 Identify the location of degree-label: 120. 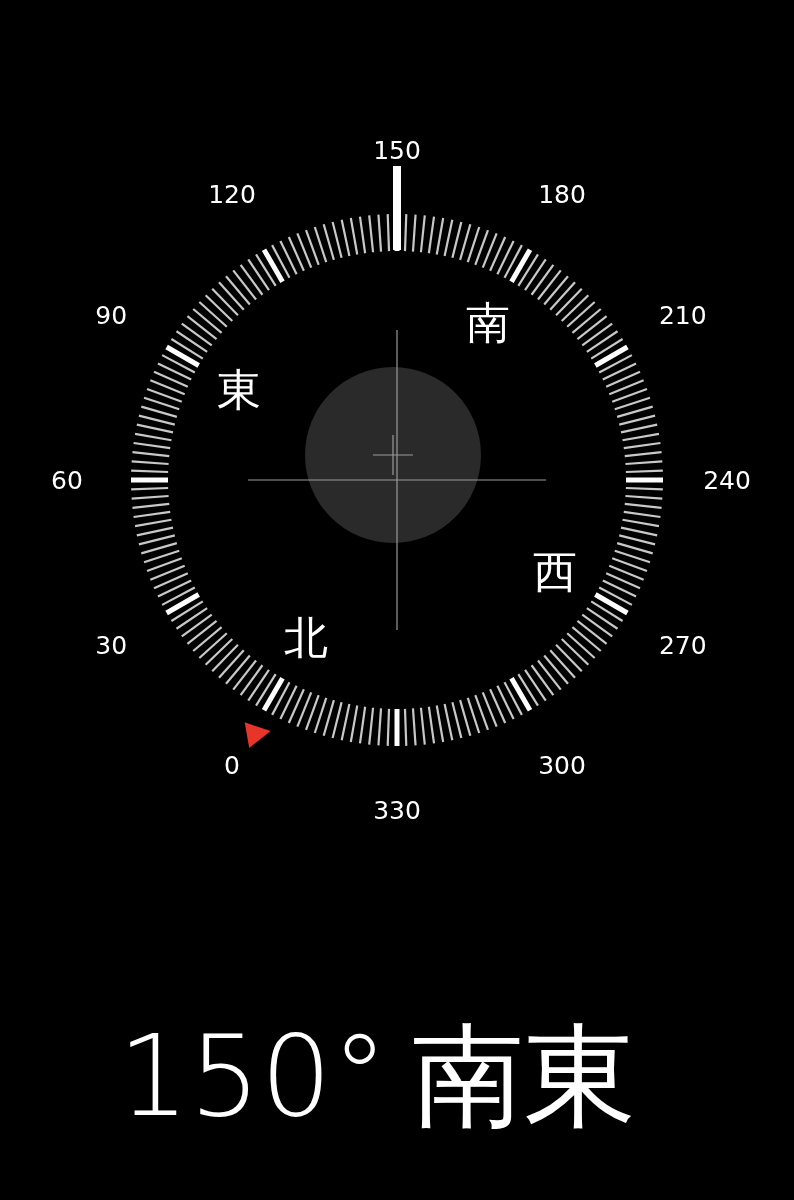
(232, 194).